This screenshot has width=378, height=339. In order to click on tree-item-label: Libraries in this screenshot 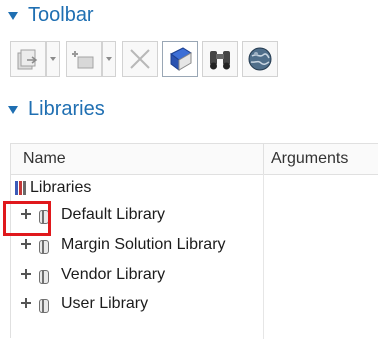, I will do `click(61, 187)`.